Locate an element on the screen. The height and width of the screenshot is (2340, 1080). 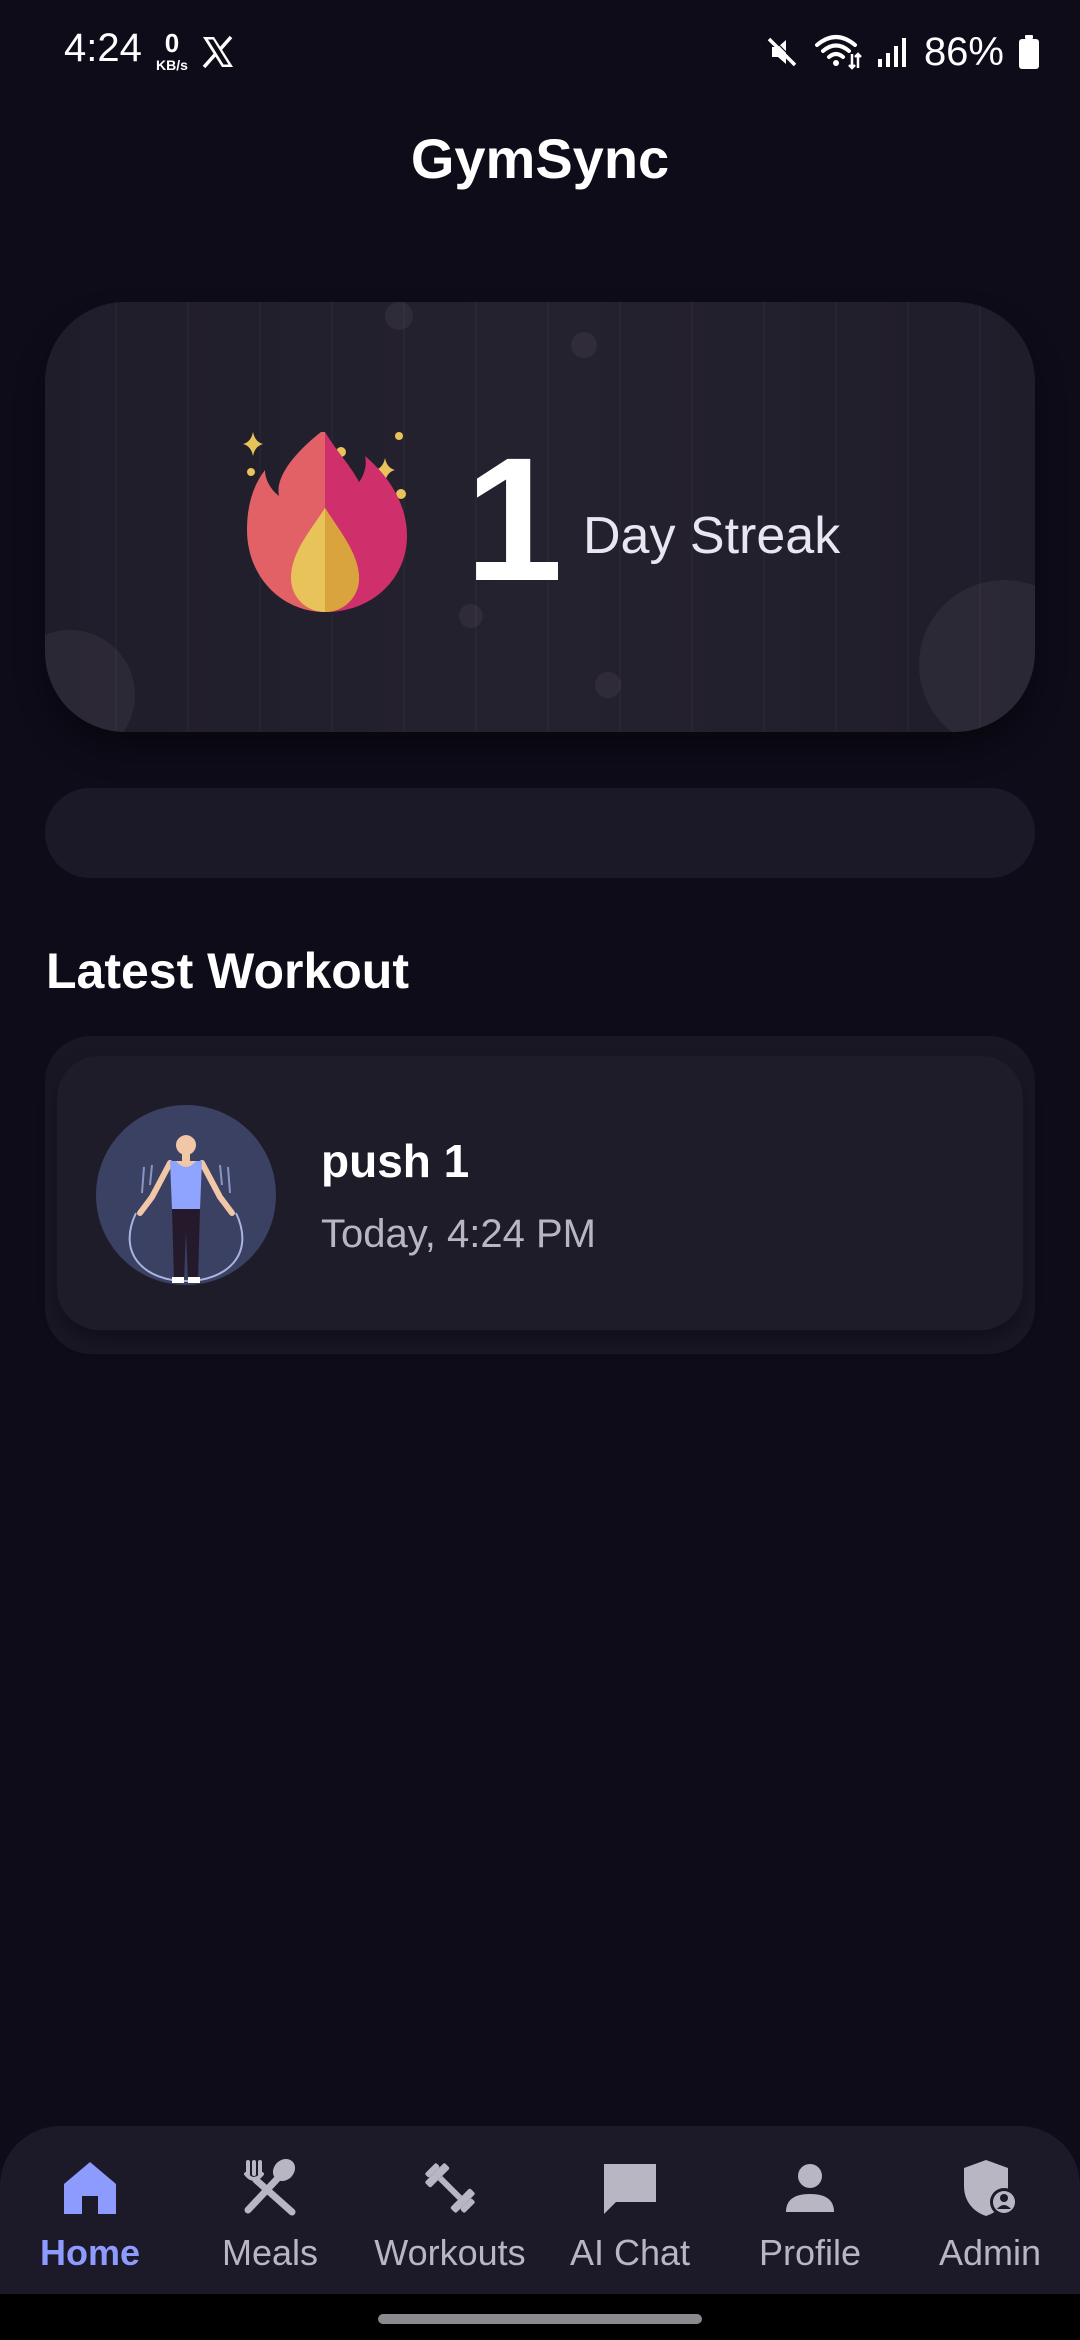
nav-label-ai-chat: AI Chat is located at coordinates (630, 2252).